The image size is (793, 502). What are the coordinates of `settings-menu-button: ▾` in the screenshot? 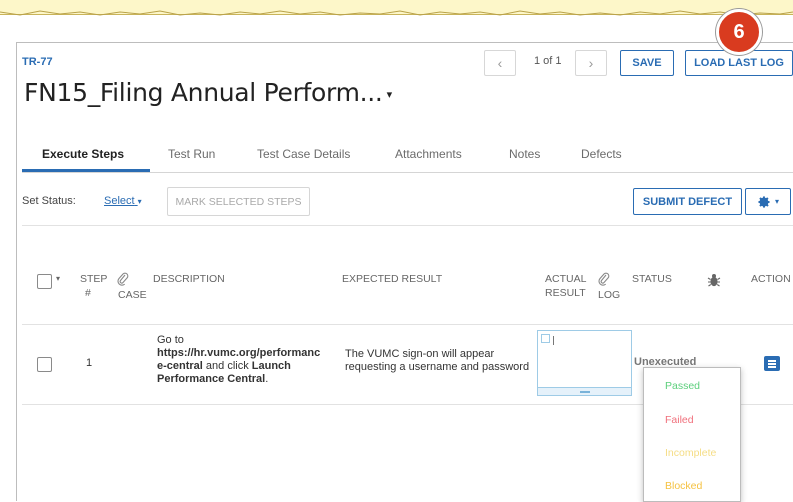 It's located at (768, 201).